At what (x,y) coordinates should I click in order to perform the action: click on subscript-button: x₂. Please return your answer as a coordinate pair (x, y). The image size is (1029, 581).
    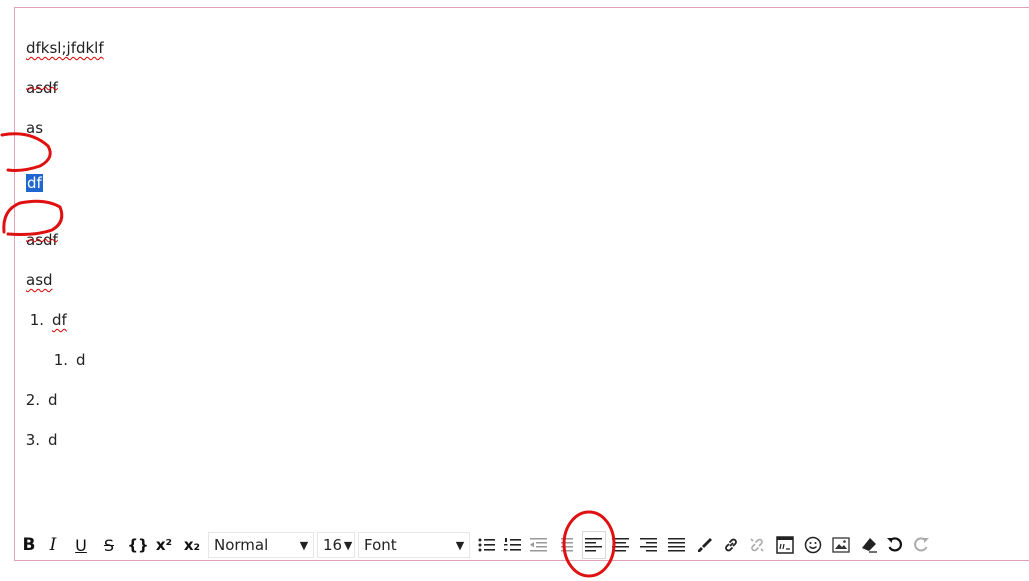
    Looking at the image, I should click on (192, 545).